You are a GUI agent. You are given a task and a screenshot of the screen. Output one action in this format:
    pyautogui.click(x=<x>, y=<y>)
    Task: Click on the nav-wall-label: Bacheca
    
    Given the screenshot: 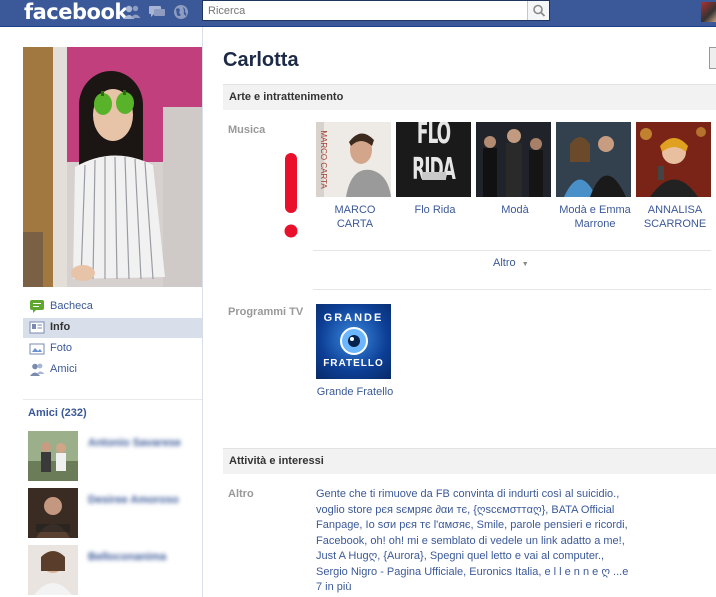 What is the action you would take?
    pyautogui.click(x=71, y=306)
    